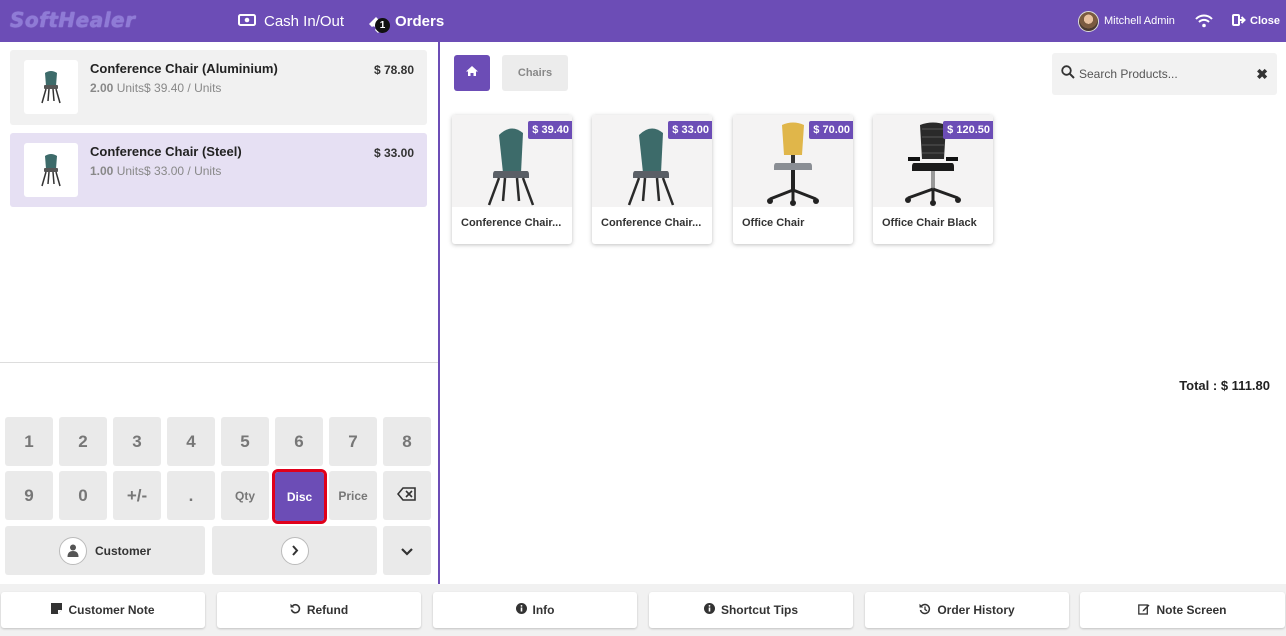 The image size is (1286, 636). What do you see at coordinates (933, 179) in the screenshot?
I see `product-card: $ 120.50 Office Chair Black` at bounding box center [933, 179].